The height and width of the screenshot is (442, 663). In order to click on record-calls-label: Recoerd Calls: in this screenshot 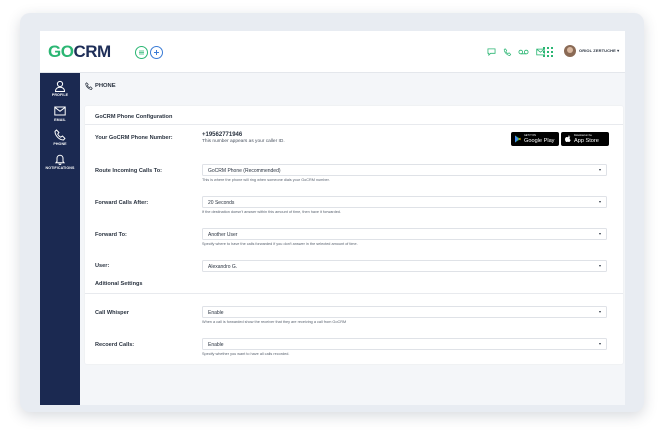, I will do `click(115, 345)`.